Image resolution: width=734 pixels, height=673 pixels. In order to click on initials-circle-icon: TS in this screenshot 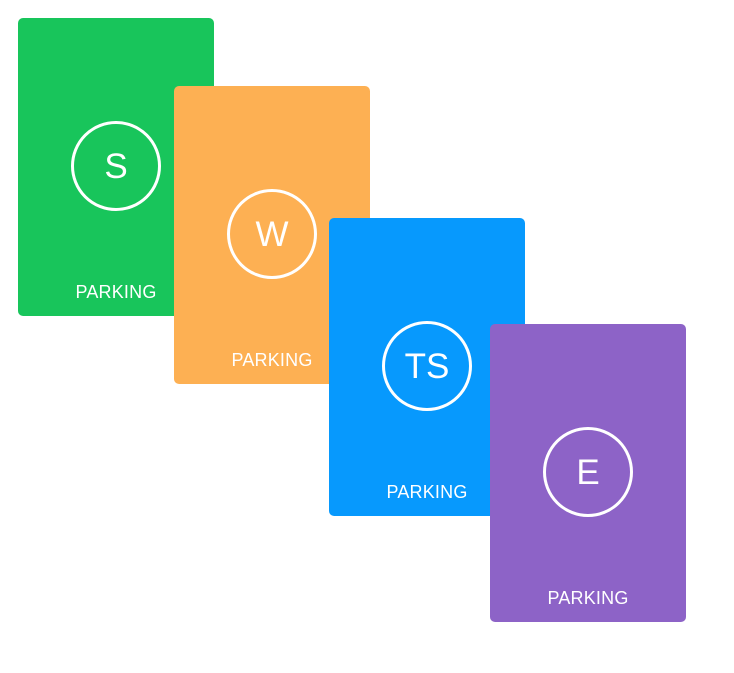, I will do `click(427, 366)`.